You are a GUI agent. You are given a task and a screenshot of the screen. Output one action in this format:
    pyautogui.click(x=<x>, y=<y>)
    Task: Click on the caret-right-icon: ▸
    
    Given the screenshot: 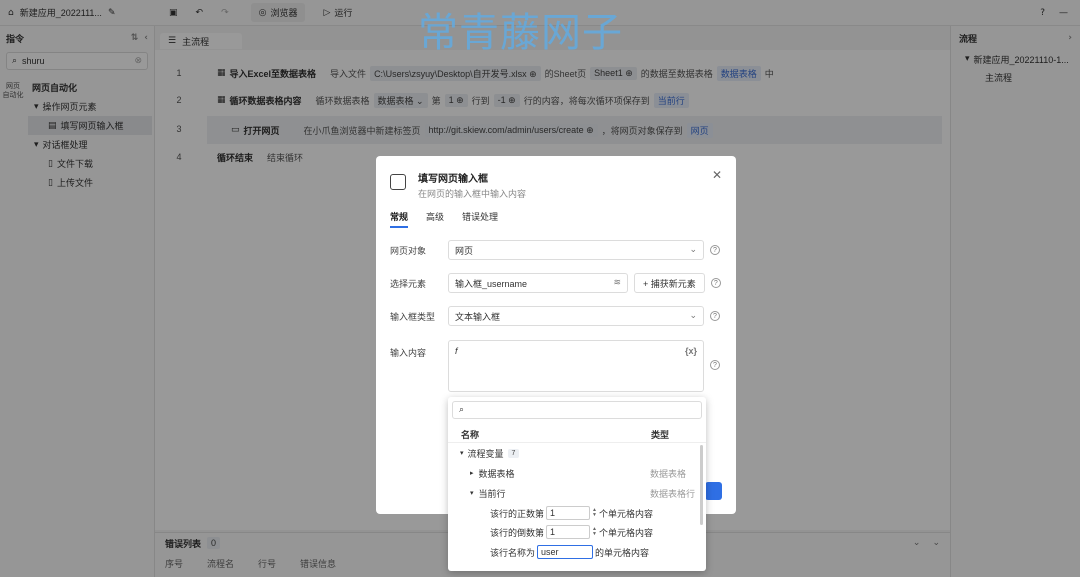 What is the action you would take?
    pyautogui.click(x=472, y=473)
    